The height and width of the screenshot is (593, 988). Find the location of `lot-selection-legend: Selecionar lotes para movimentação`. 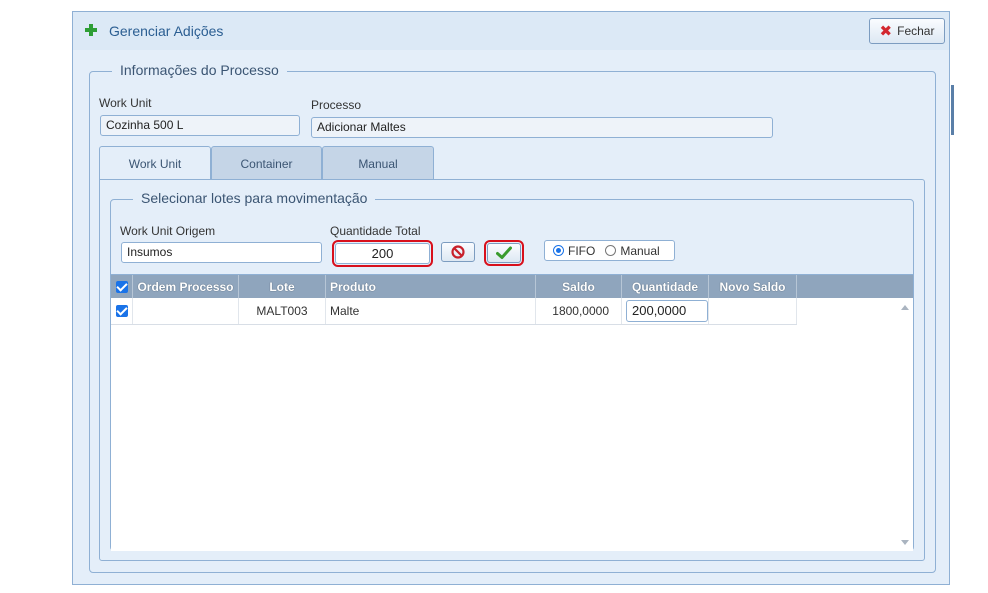

lot-selection-legend: Selecionar lotes para movimentação is located at coordinates (254, 198).